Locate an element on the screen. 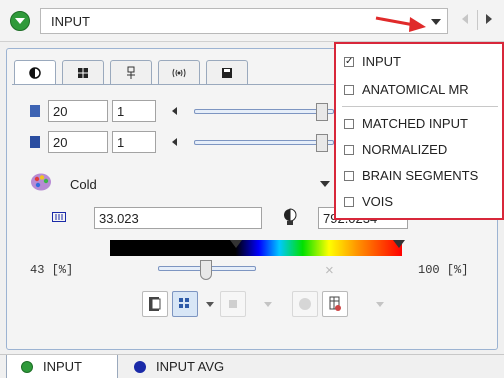 This screenshot has height=378, width=504. tool-icon is located at coordinates (131, 72).